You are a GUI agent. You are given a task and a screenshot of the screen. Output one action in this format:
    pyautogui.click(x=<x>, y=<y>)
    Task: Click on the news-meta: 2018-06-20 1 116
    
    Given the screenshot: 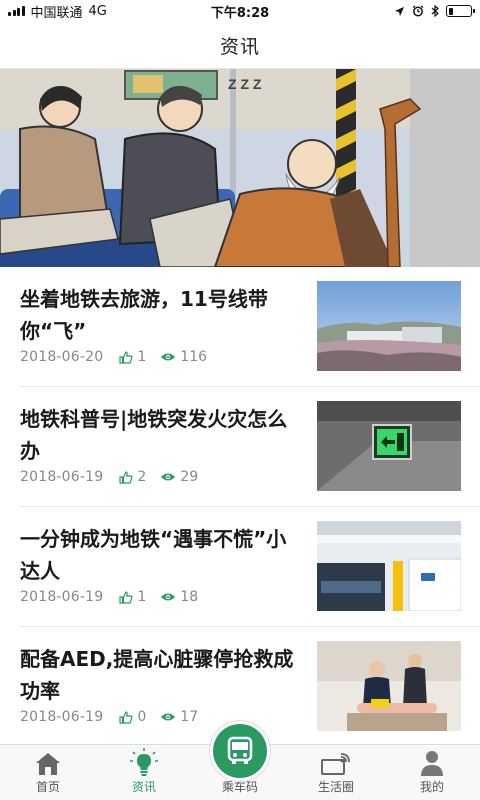 What is the action you would take?
    pyautogui.click(x=120, y=357)
    